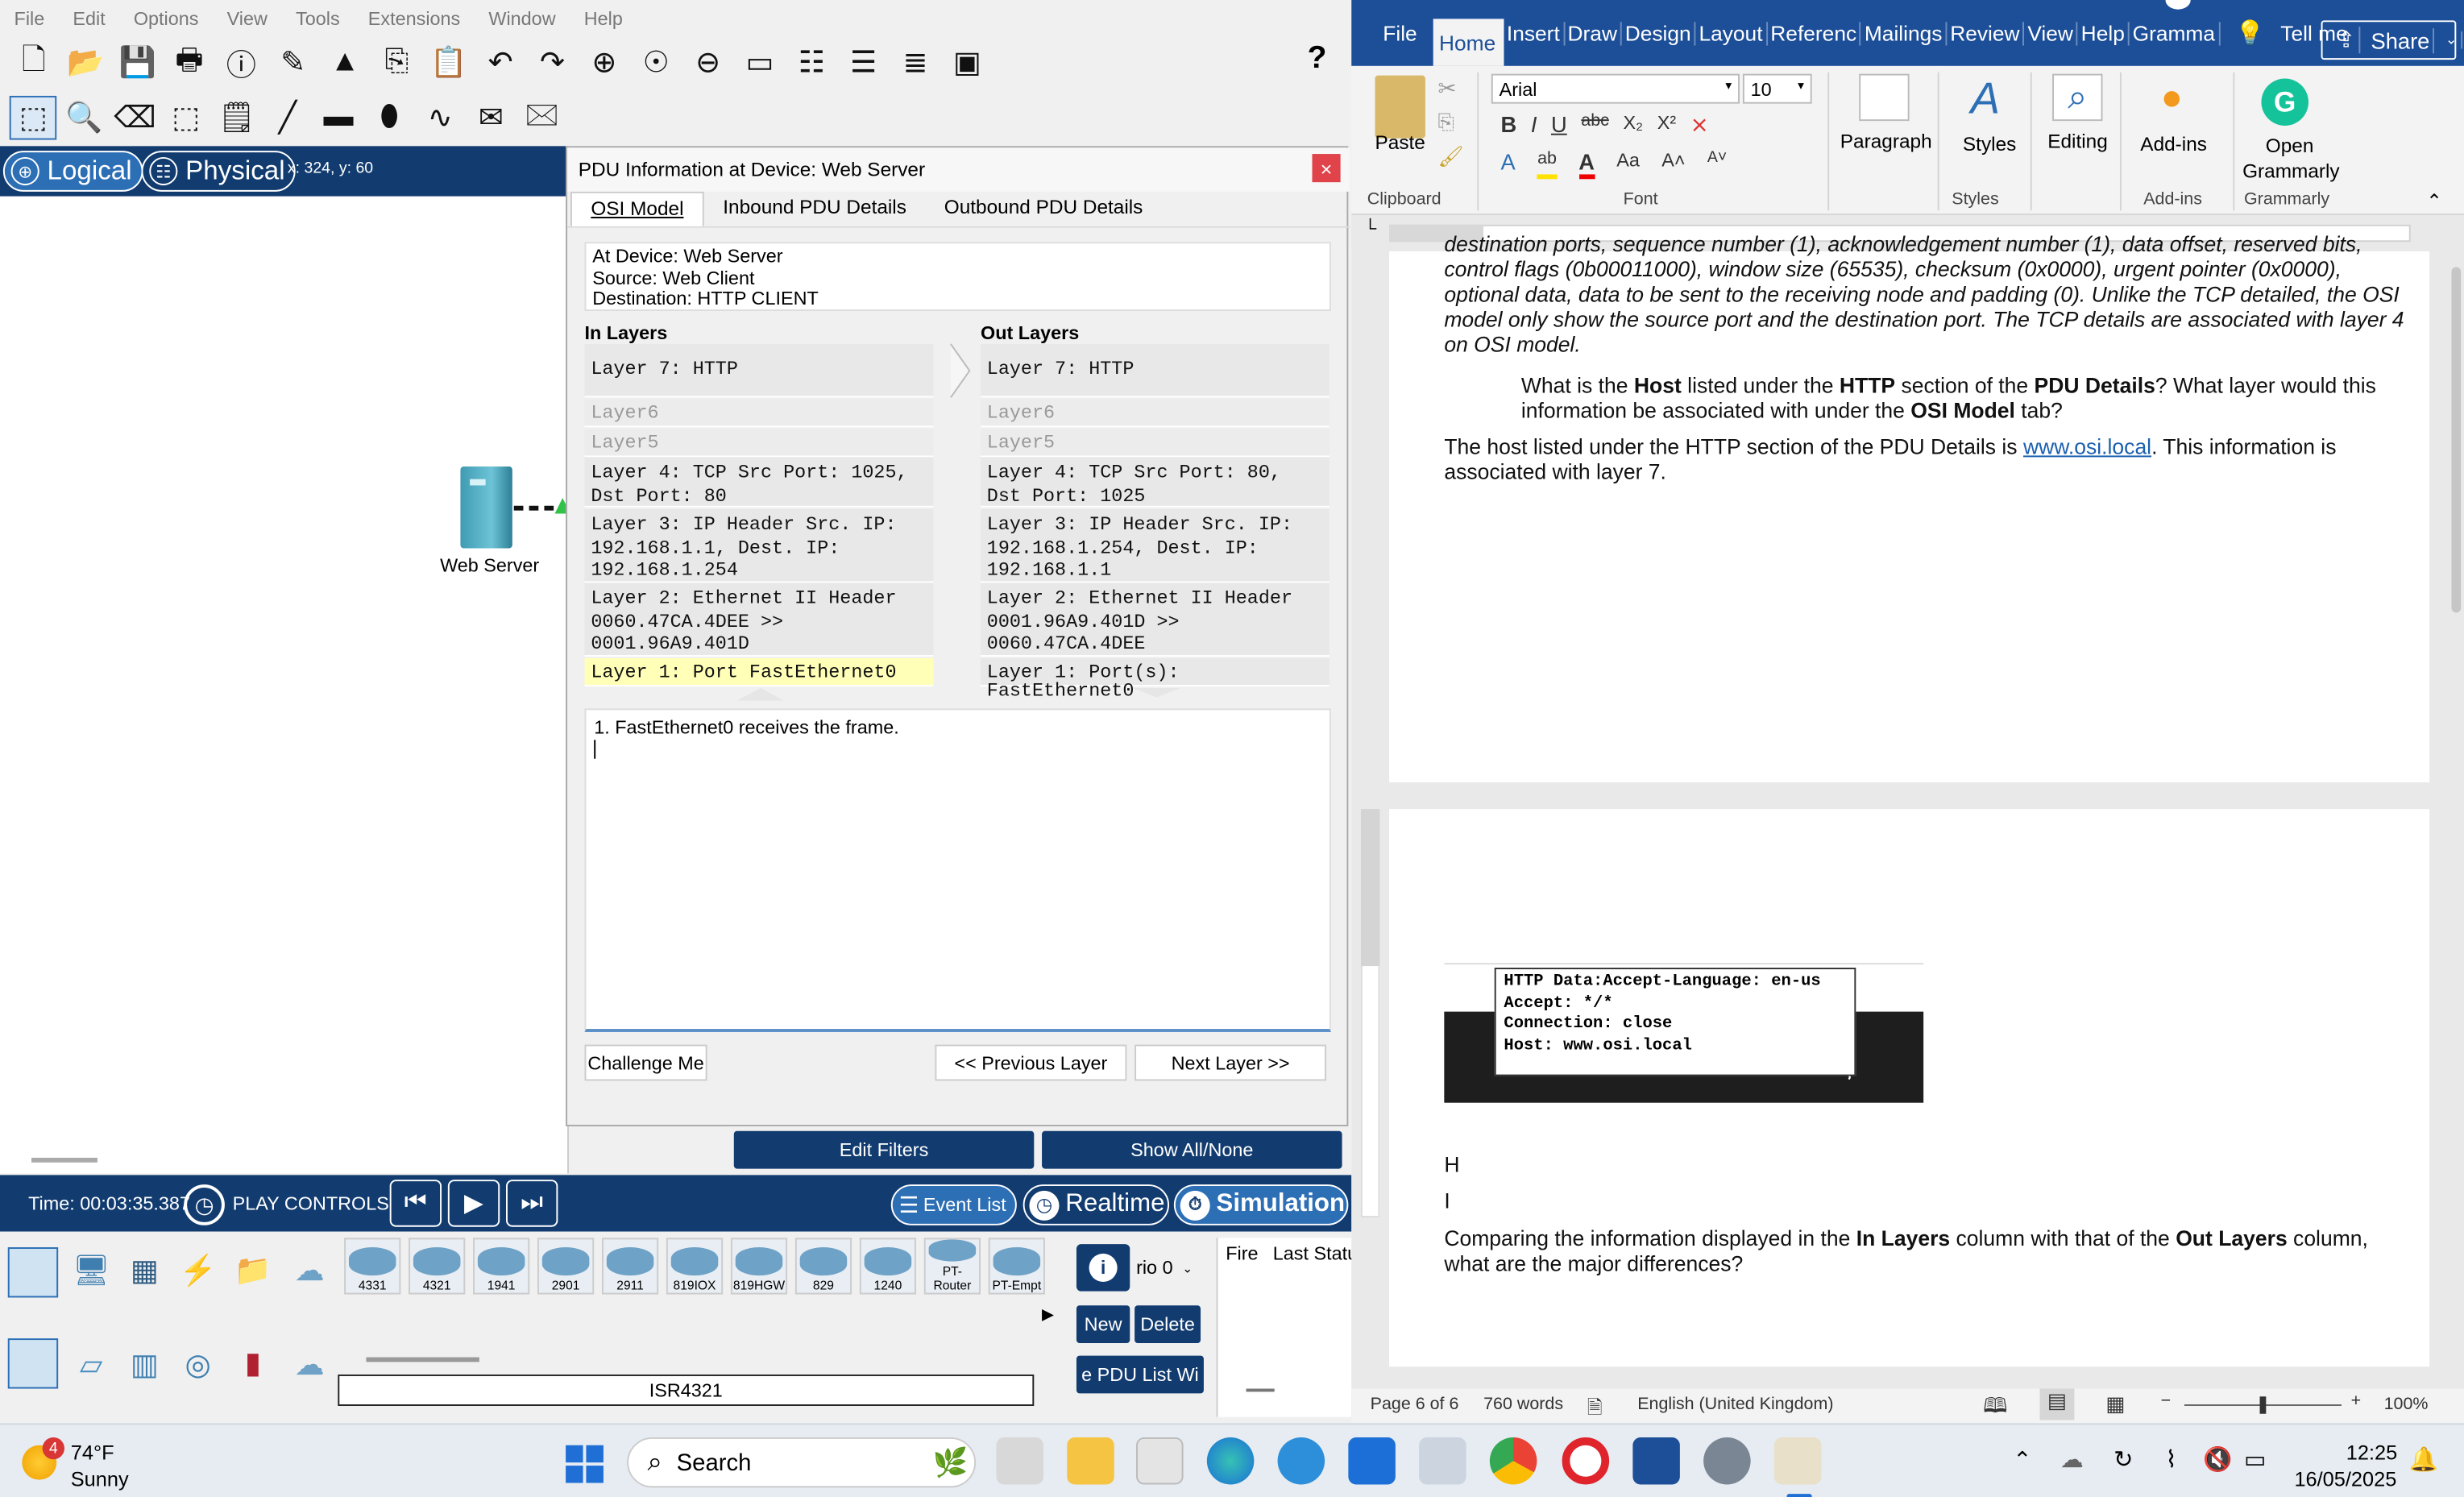 This screenshot has height=1497, width=2464. I want to click on proofing-icon: 🗎, so click(1595, 1409).